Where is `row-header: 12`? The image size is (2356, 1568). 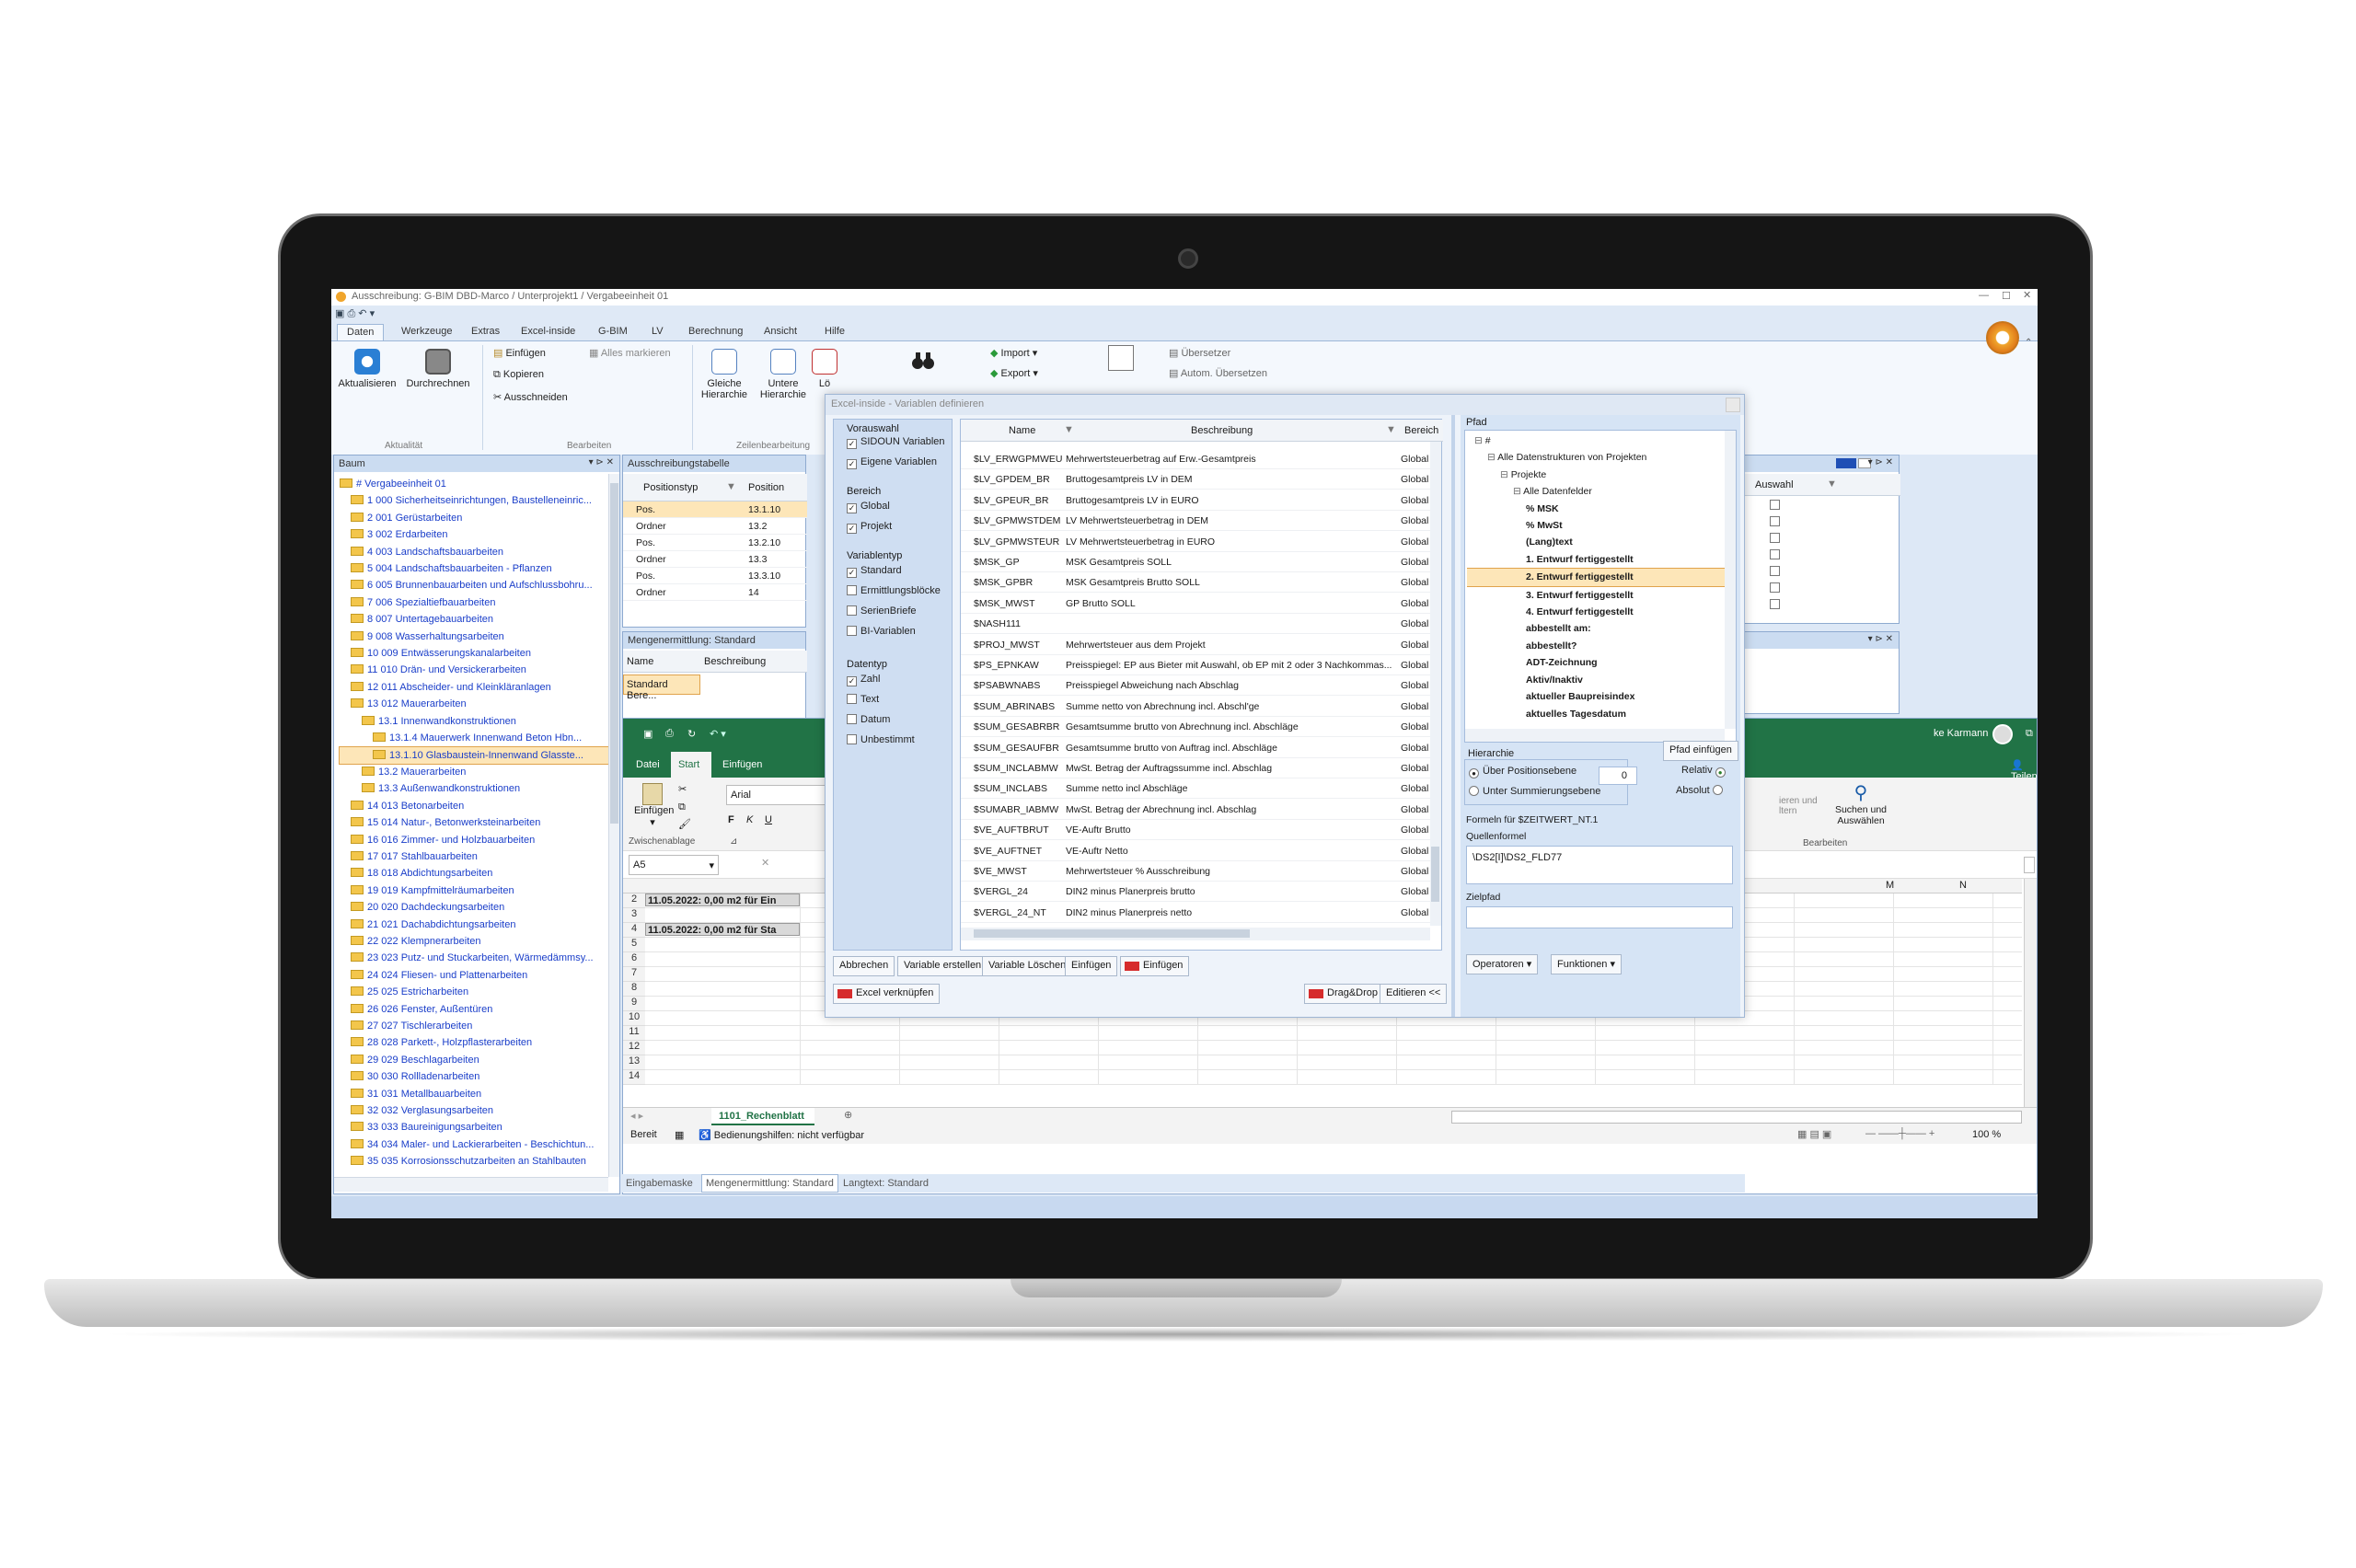 row-header: 12 is located at coordinates (634, 1048).